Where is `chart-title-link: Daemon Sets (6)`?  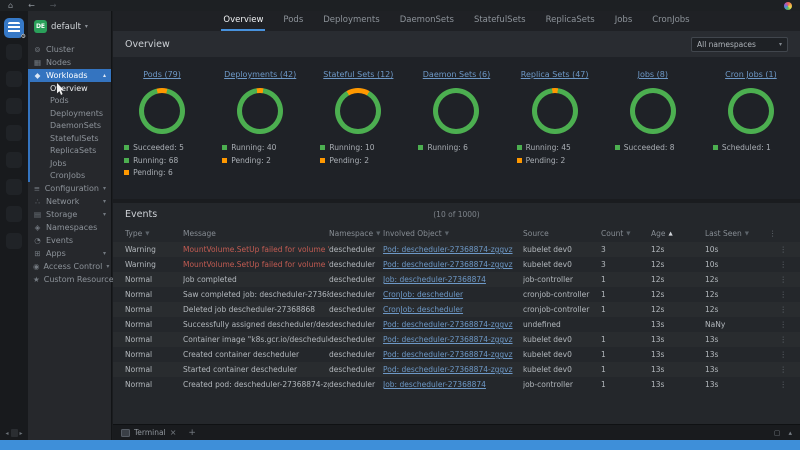 chart-title-link: Daemon Sets (6) is located at coordinates (456, 74).